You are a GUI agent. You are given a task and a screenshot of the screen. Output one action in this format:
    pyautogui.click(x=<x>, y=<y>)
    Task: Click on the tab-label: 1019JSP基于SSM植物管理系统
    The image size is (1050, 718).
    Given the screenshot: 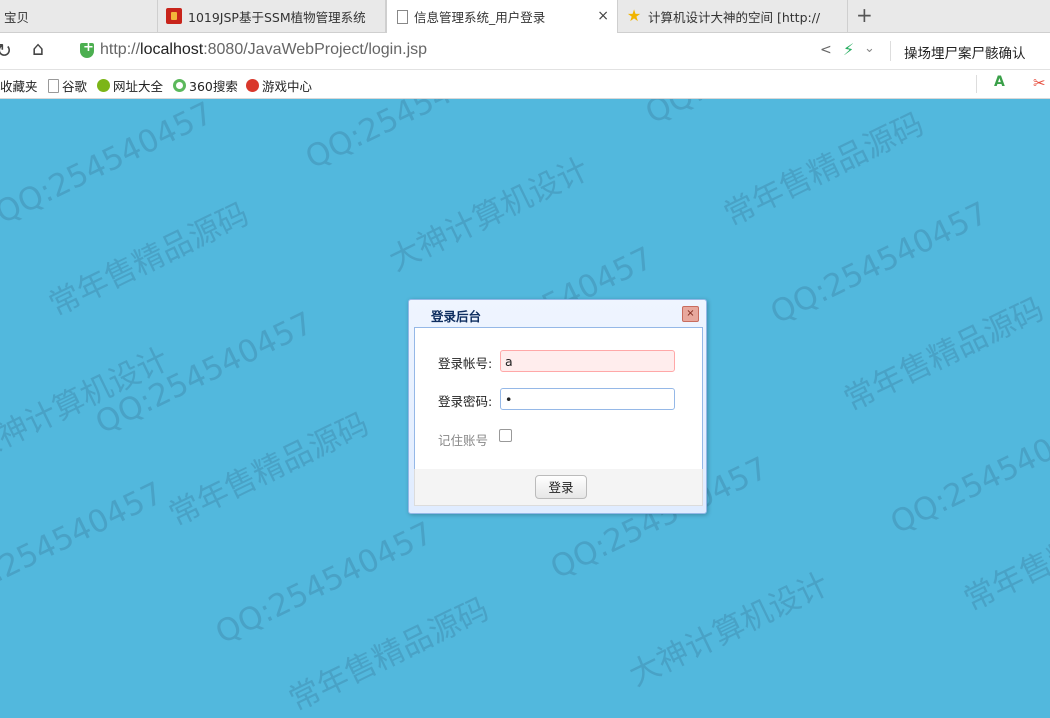 What is the action you would take?
    pyautogui.click(x=277, y=17)
    